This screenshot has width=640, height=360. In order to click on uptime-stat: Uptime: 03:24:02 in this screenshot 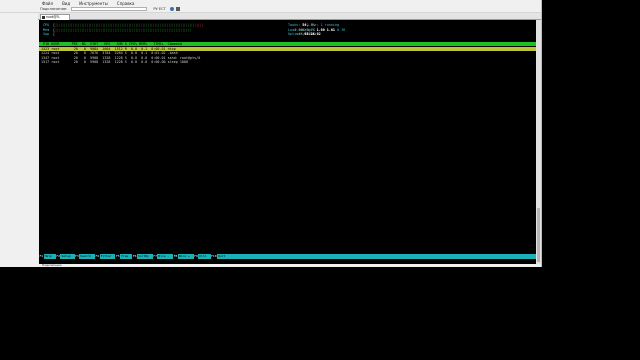, I will do `click(304, 34)`.